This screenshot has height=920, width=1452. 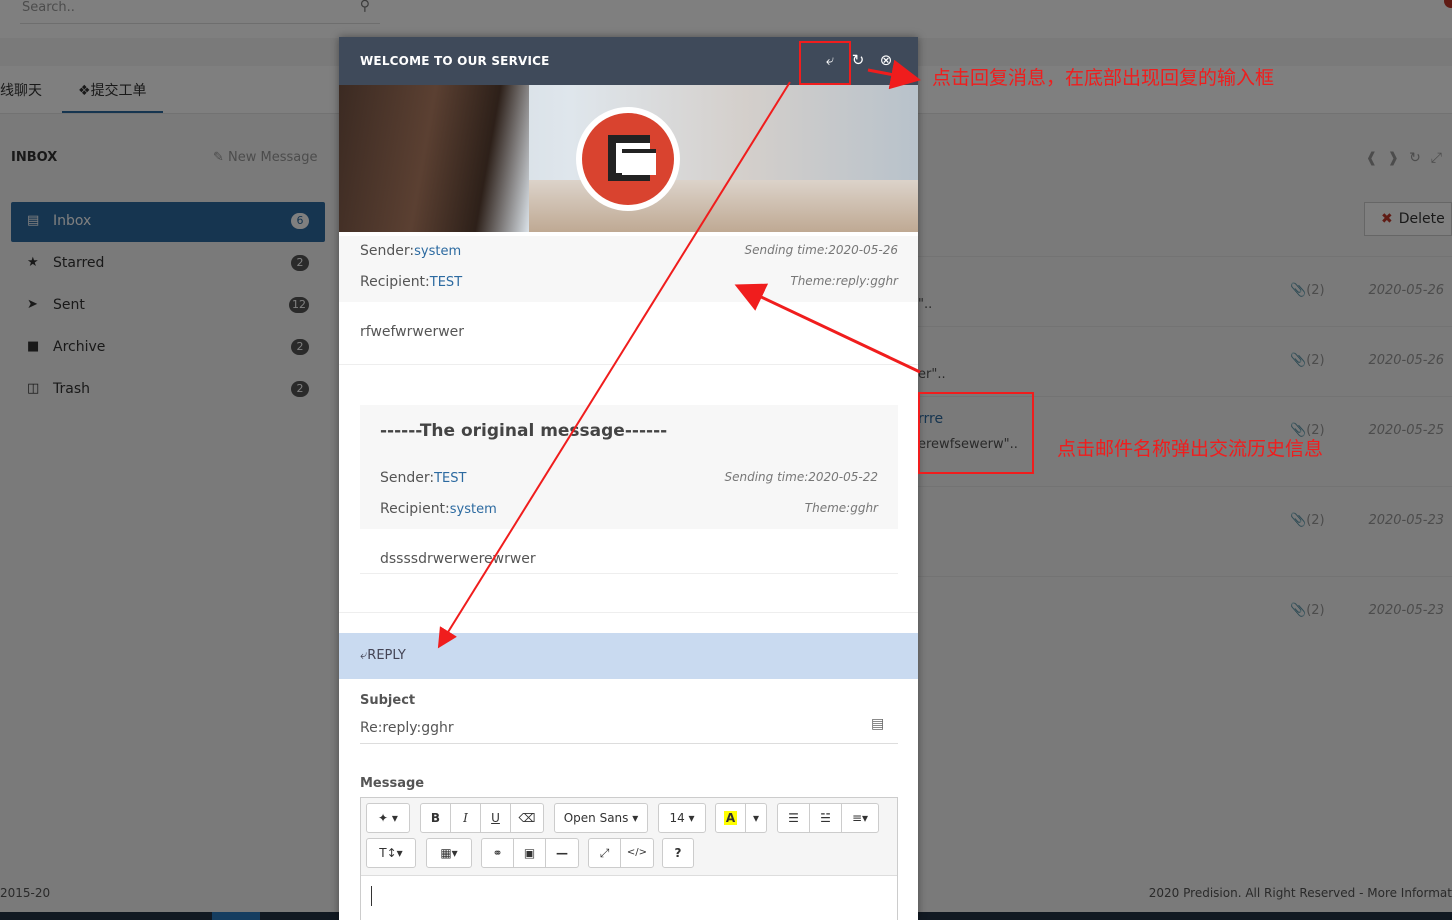 I want to click on recipient-field: Recipient:TEST, so click(x=411, y=282).